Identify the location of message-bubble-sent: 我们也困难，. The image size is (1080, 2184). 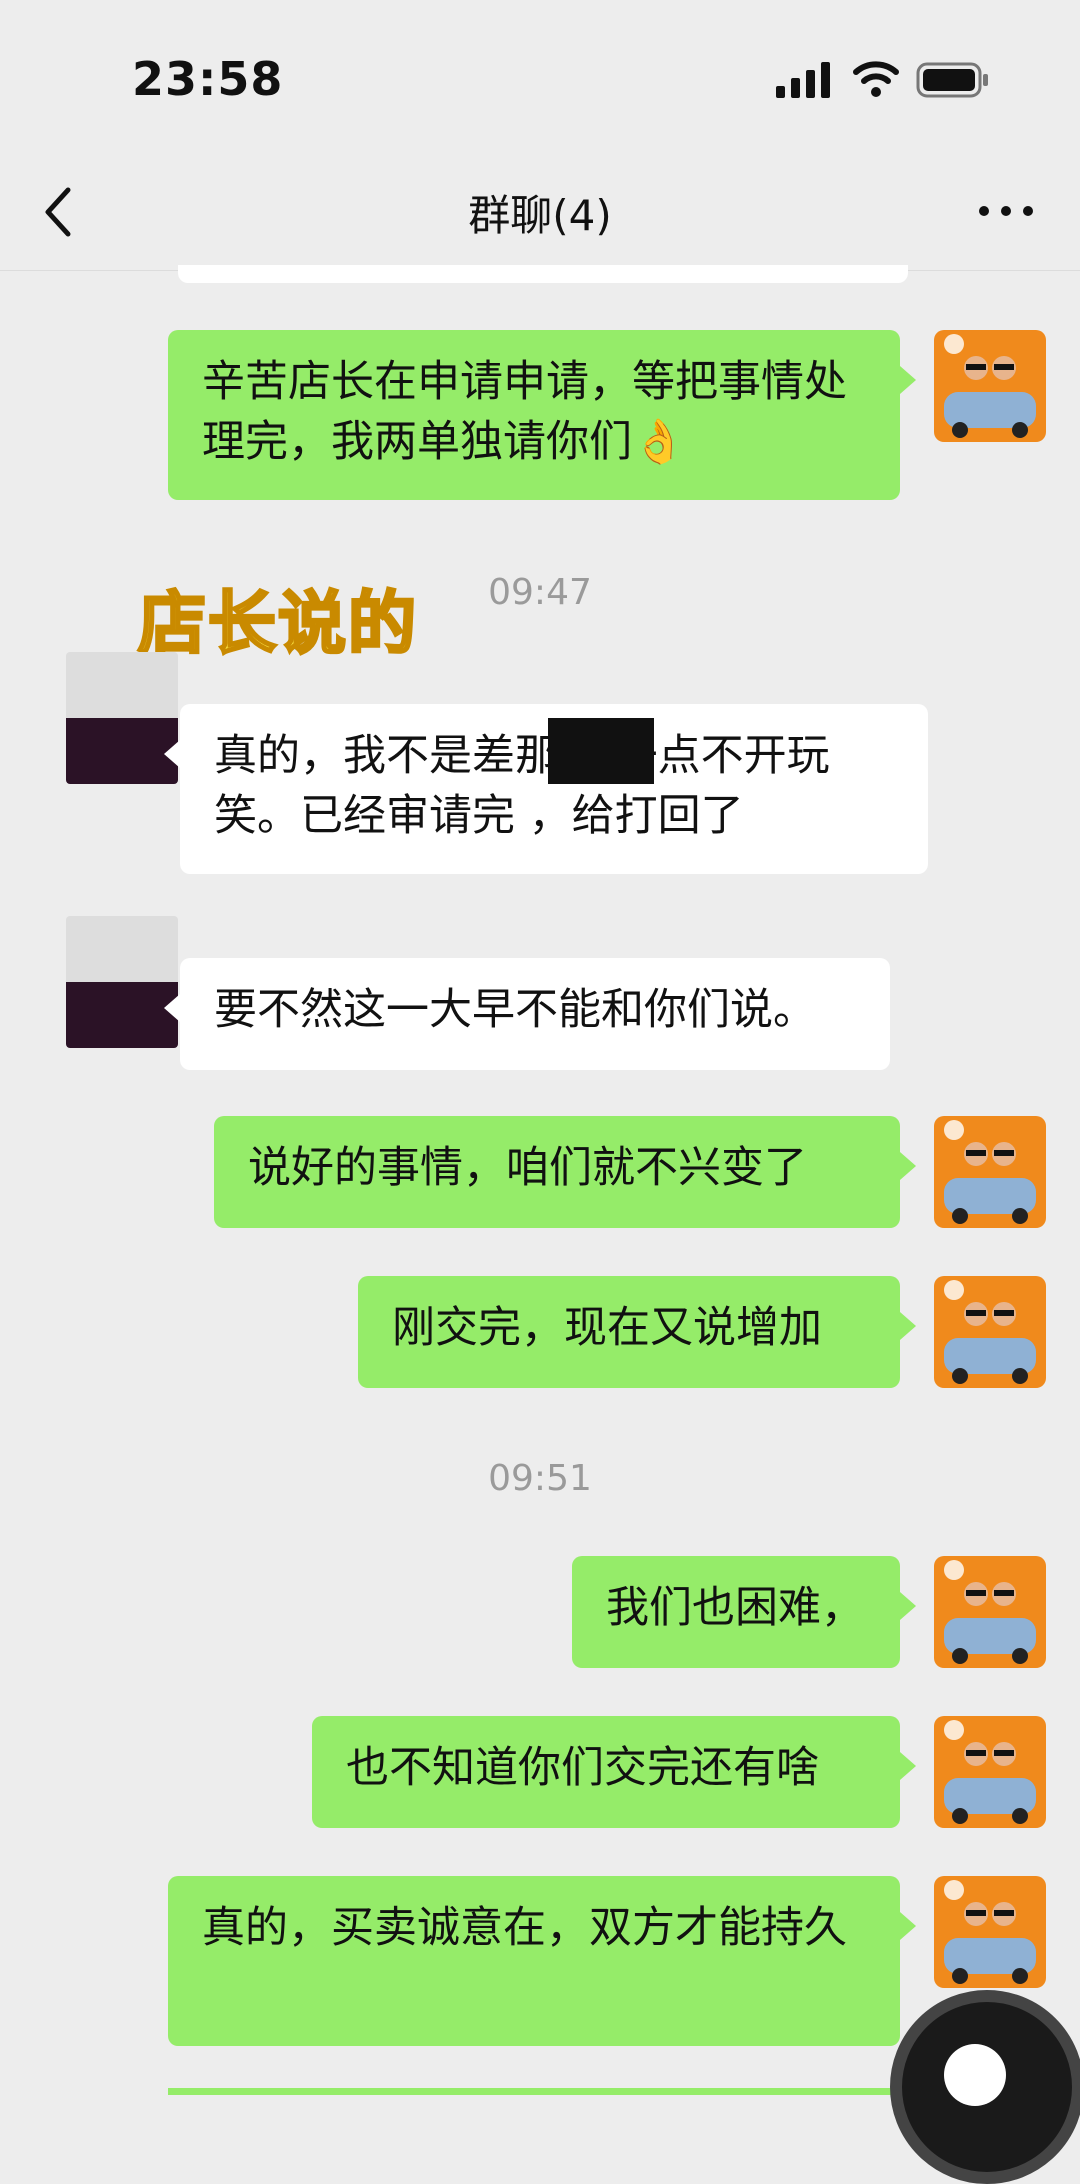
(744, 1612).